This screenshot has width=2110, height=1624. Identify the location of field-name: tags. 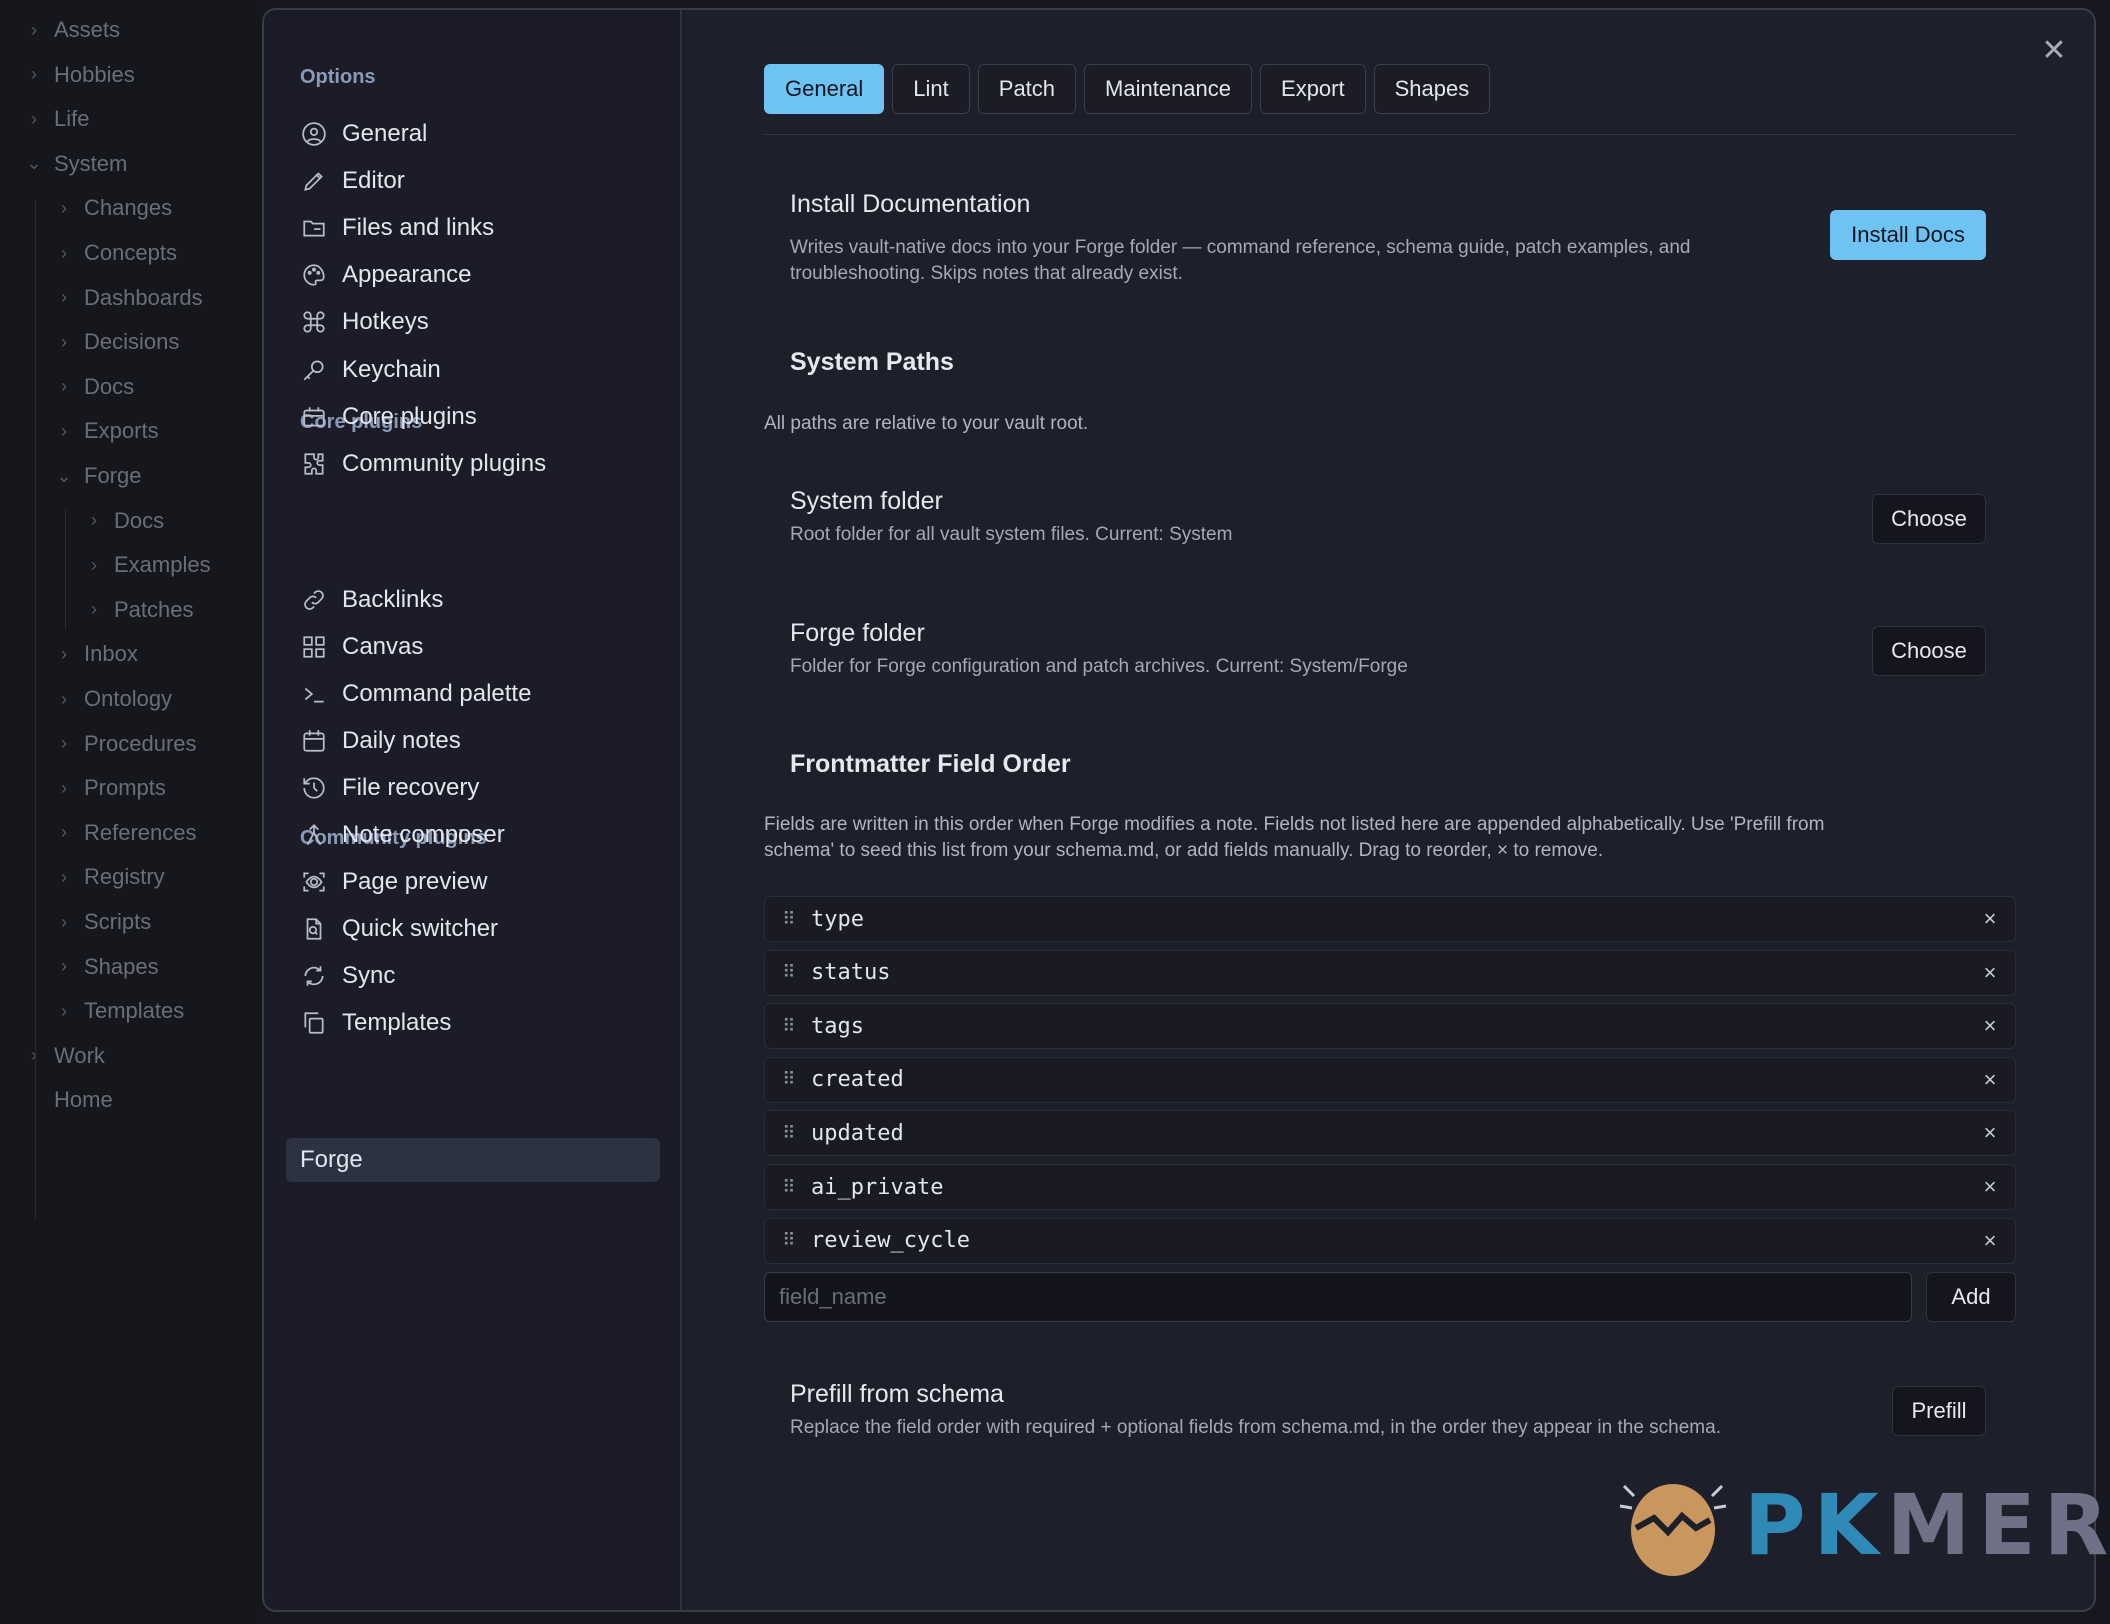
(837, 1026).